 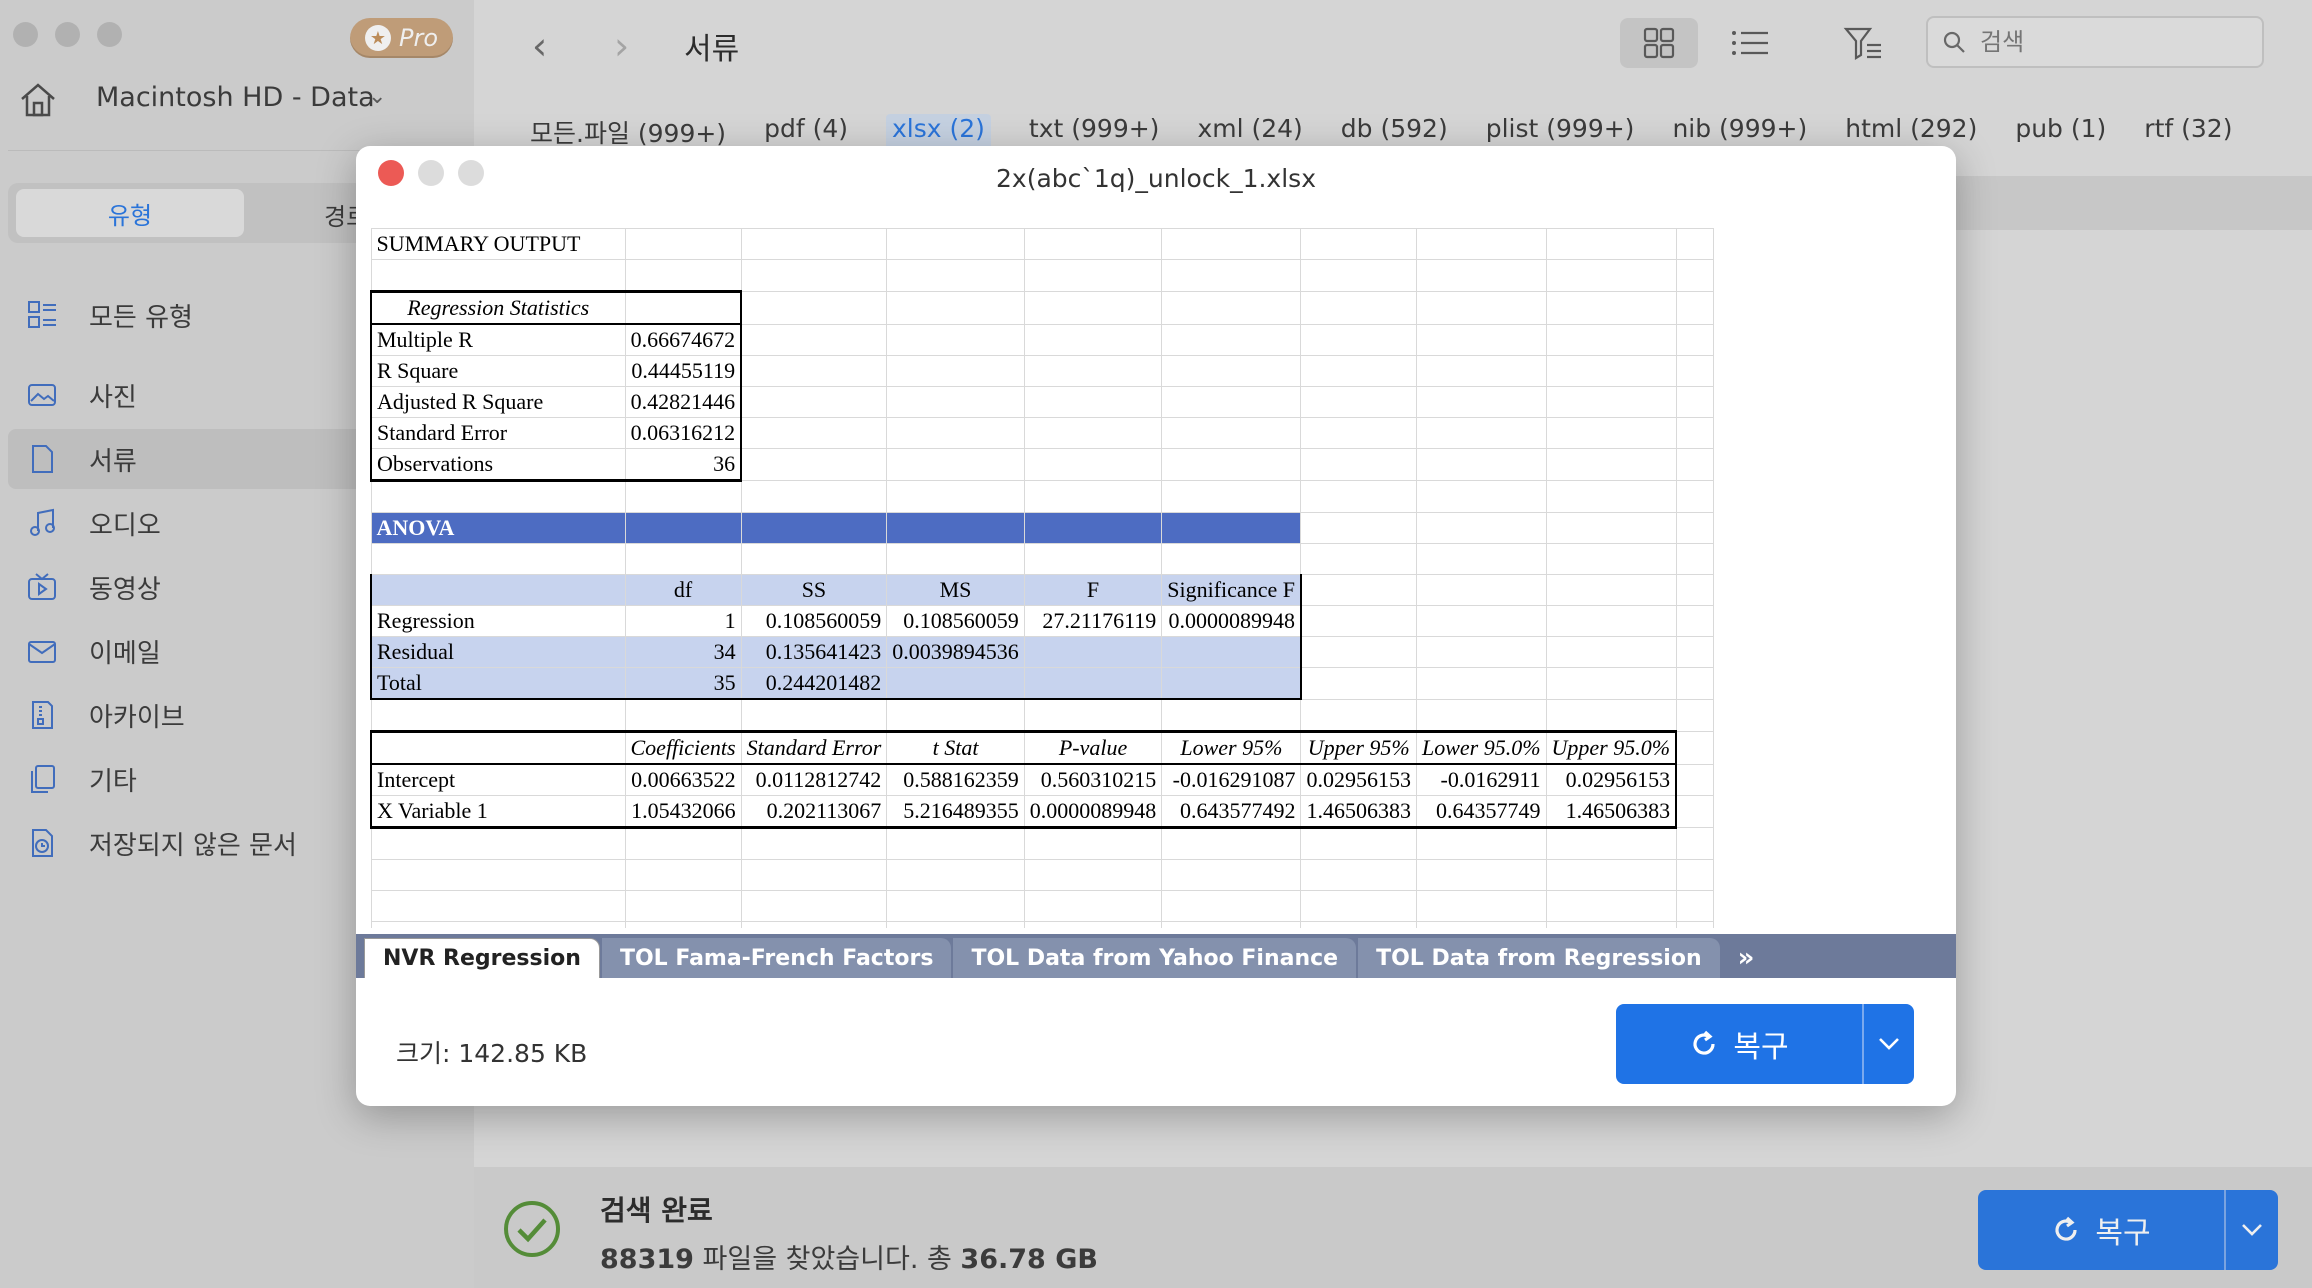 What do you see at coordinates (498, 339) in the screenshot?
I see `cell-label: Multiple R` at bounding box center [498, 339].